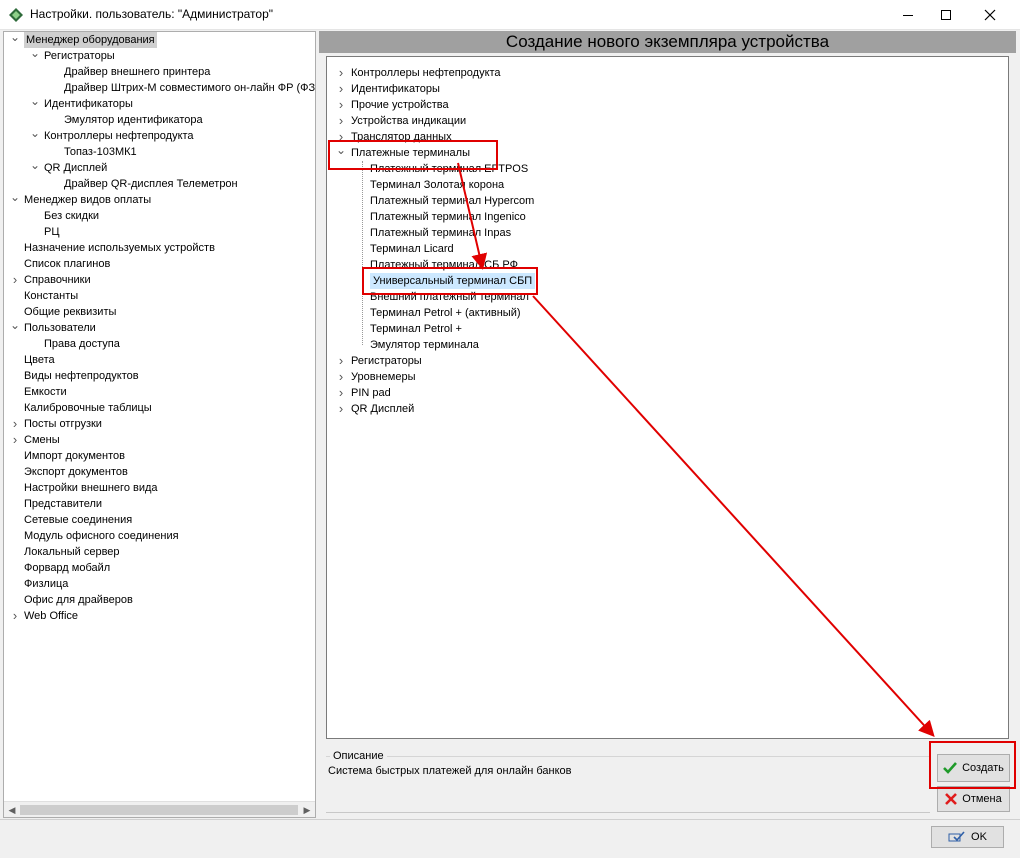 Image resolution: width=1020 pixels, height=858 pixels. What do you see at coordinates (159, 552) in the screenshot?
I see `tree-item: Локальный сервер` at bounding box center [159, 552].